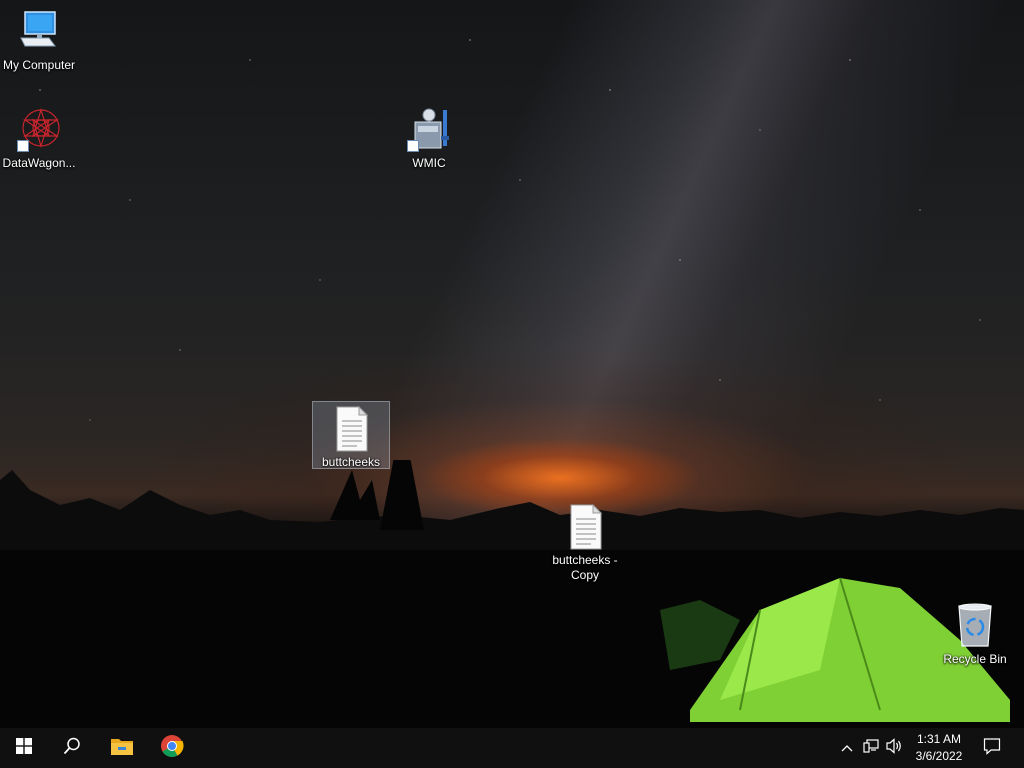 The height and width of the screenshot is (768, 1024). I want to click on file-explorer-button, so click(122, 748).